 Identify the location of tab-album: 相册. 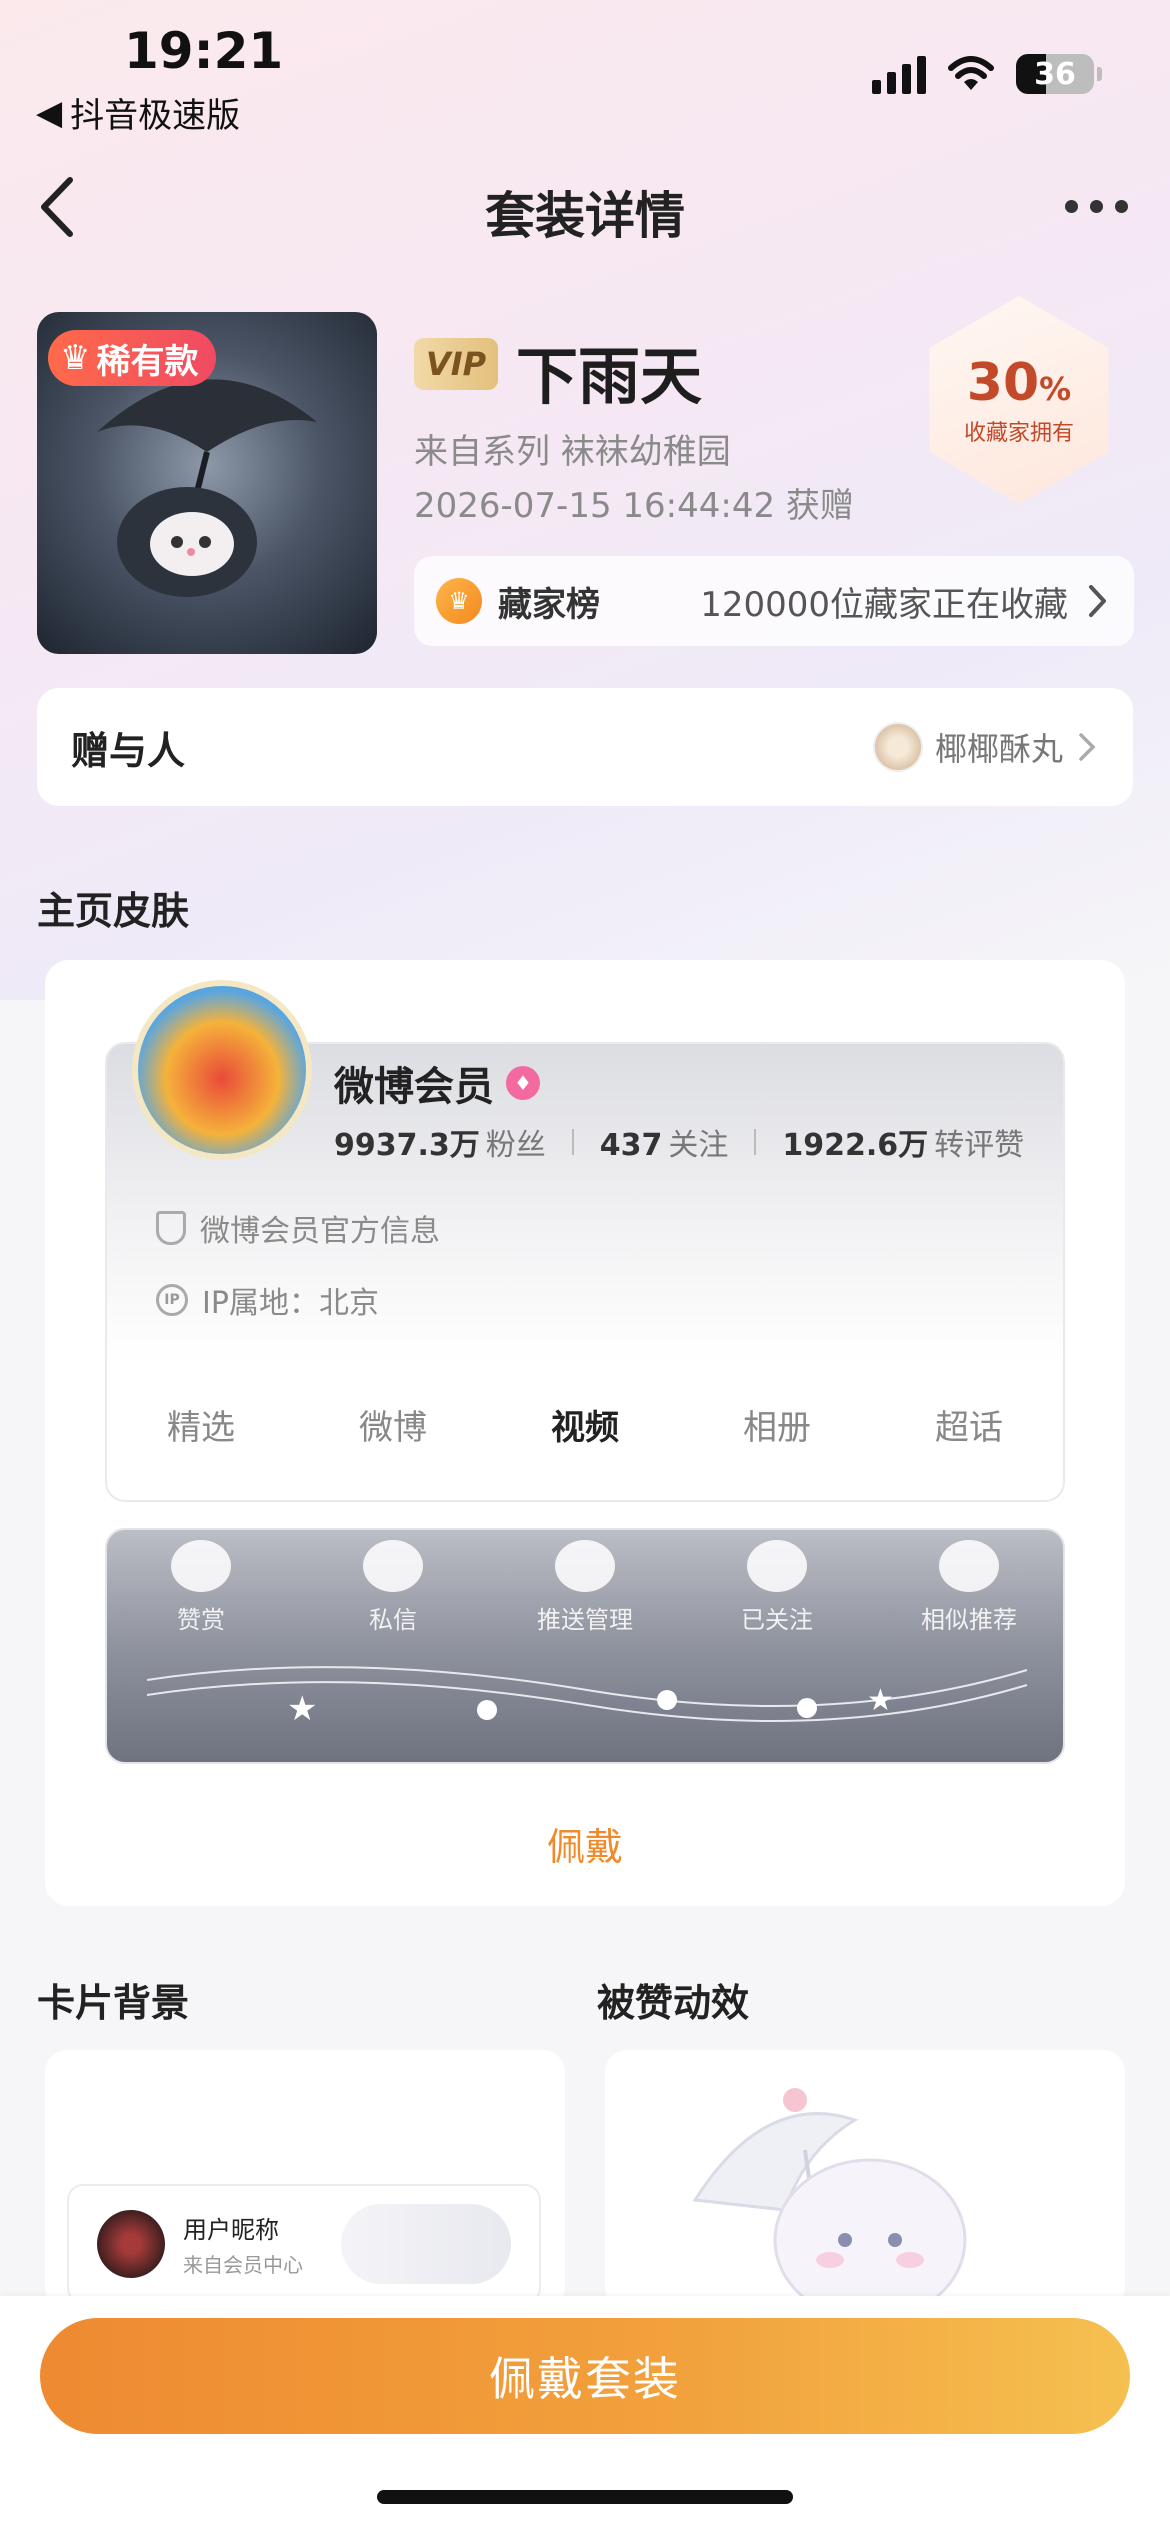
(777, 1428).